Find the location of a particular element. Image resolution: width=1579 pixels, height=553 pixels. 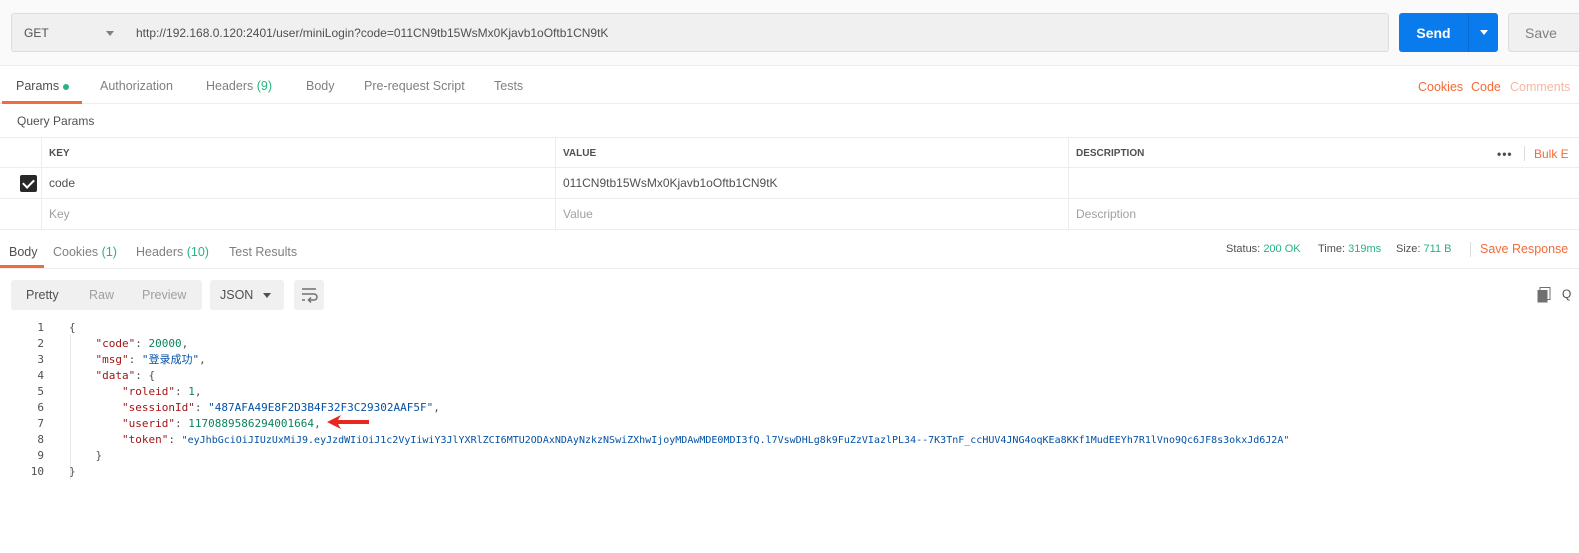

save-response-button: Save Response is located at coordinates (1524, 249).